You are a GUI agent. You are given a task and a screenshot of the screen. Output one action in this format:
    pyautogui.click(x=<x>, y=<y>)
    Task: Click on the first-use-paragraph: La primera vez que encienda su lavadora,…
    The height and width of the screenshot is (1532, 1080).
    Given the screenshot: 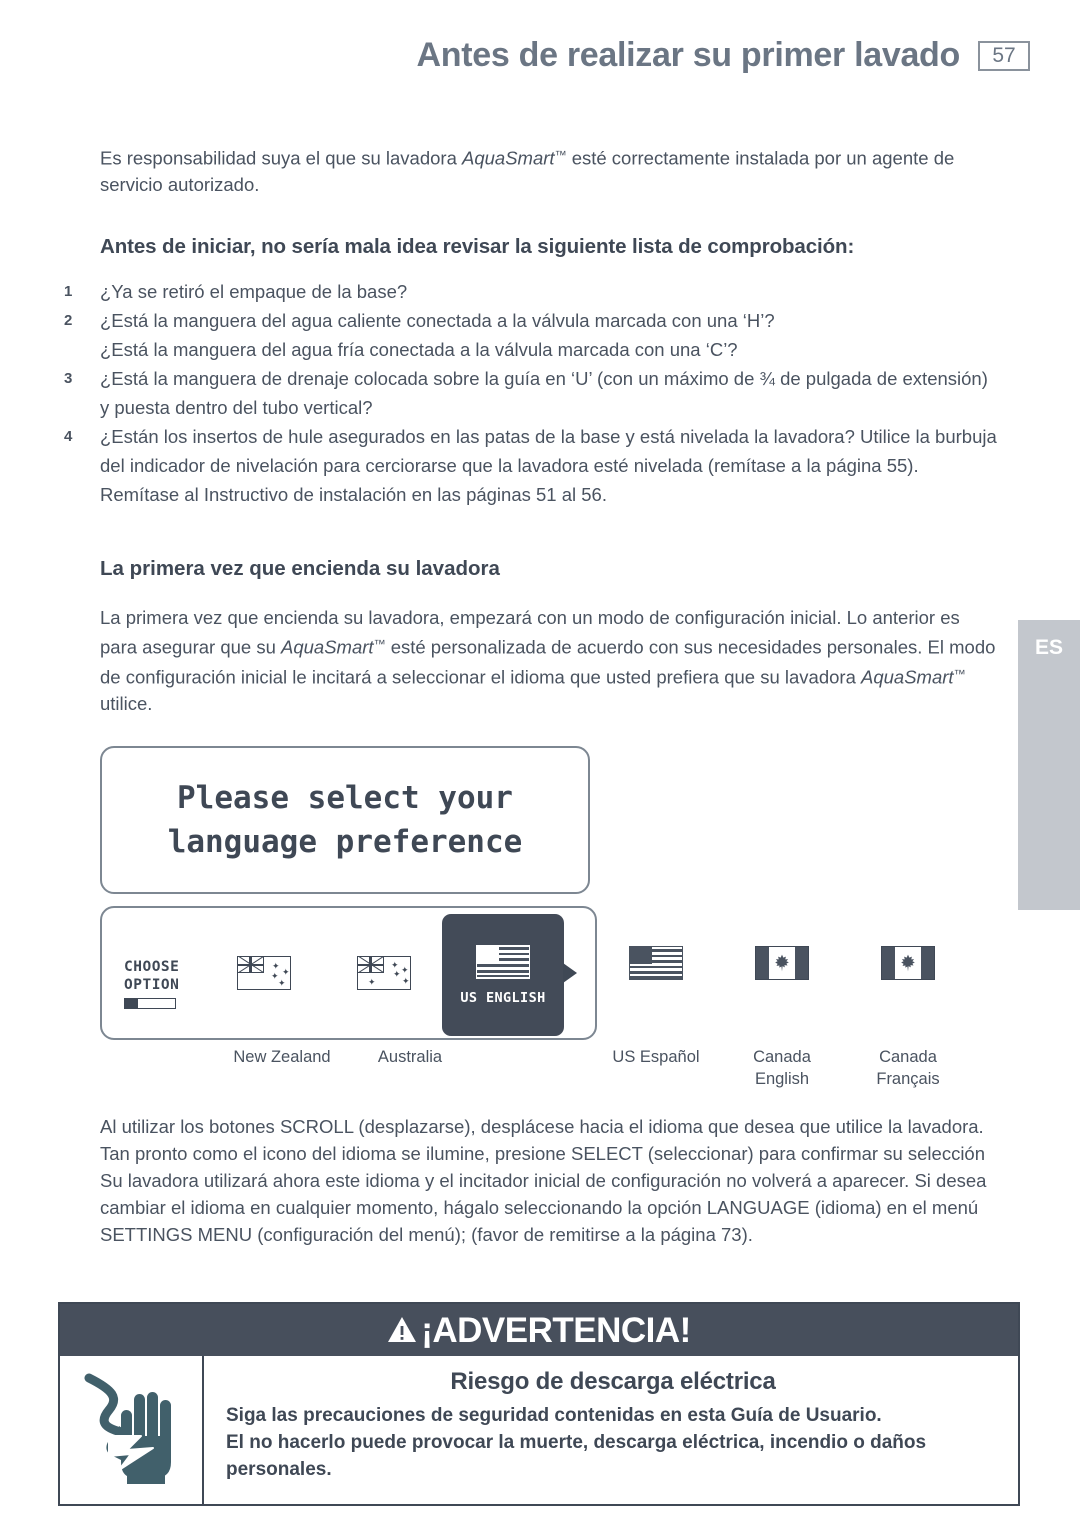 What is the action you would take?
    pyautogui.click(x=550, y=649)
    